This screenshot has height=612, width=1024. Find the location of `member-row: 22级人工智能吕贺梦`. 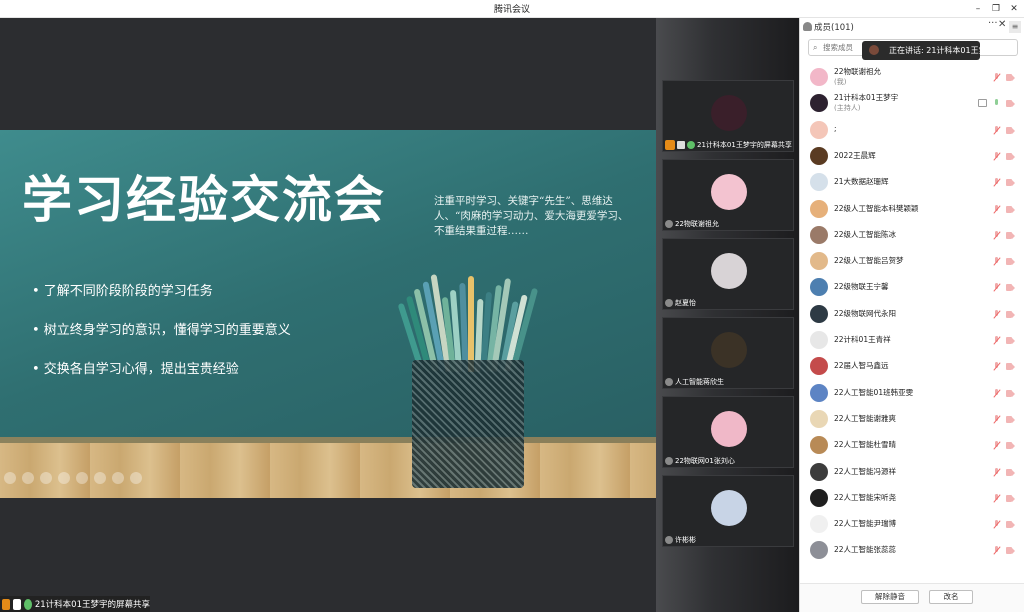

member-row: 22级人工智能吕贺梦 is located at coordinates (913, 261).